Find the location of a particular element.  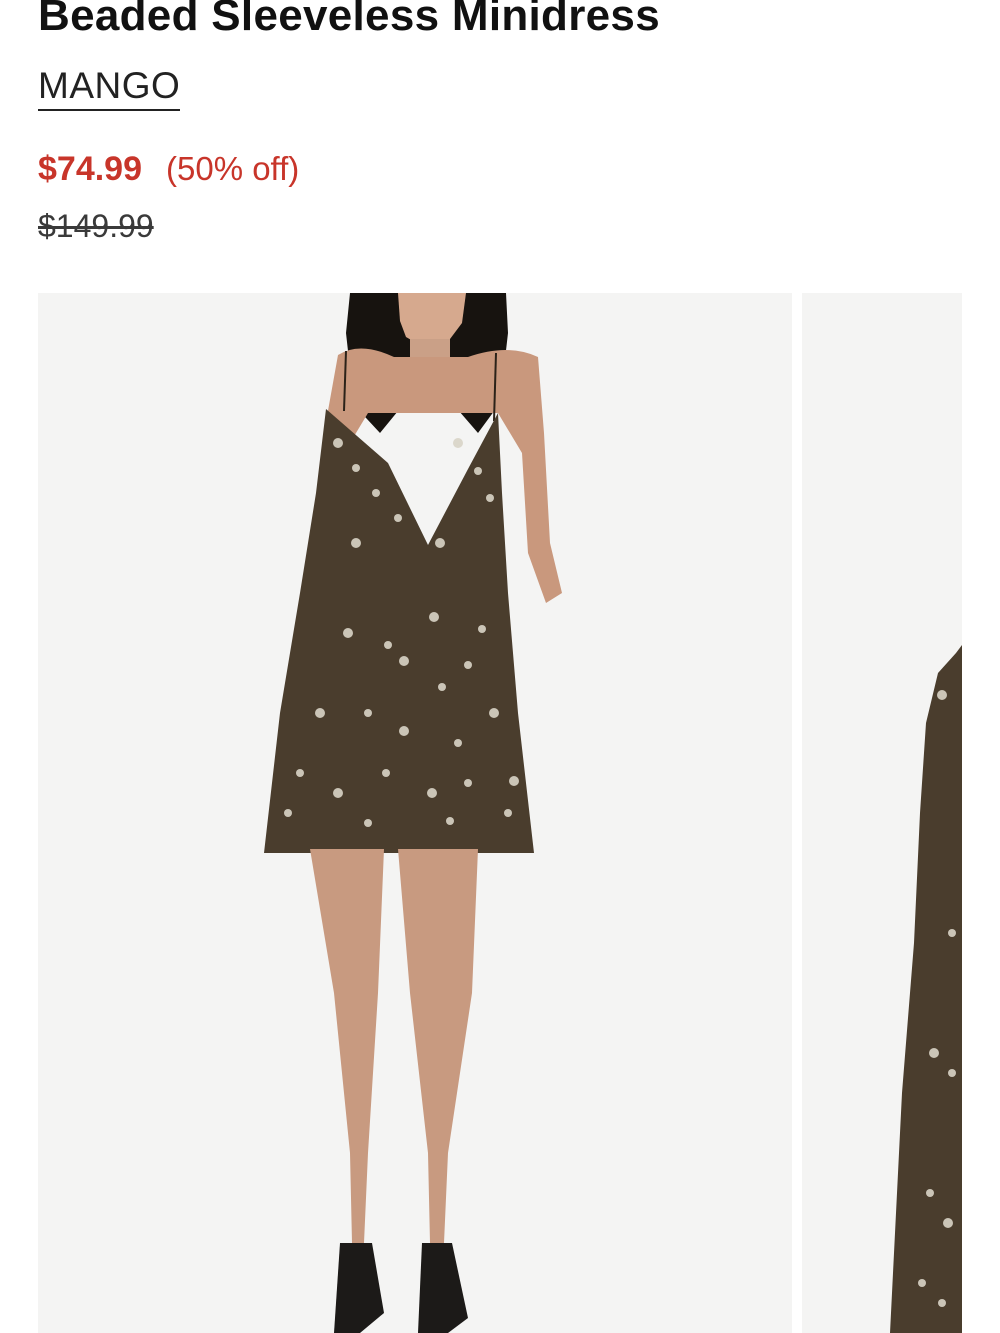

original-price: $149.99 is located at coordinates (96, 226).